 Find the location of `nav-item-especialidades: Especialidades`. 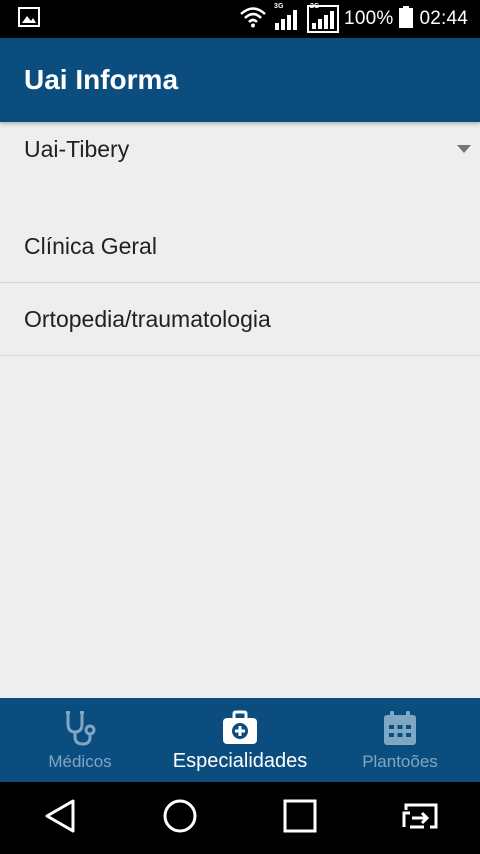

nav-item-especialidades: Especialidades is located at coordinates (240, 740).